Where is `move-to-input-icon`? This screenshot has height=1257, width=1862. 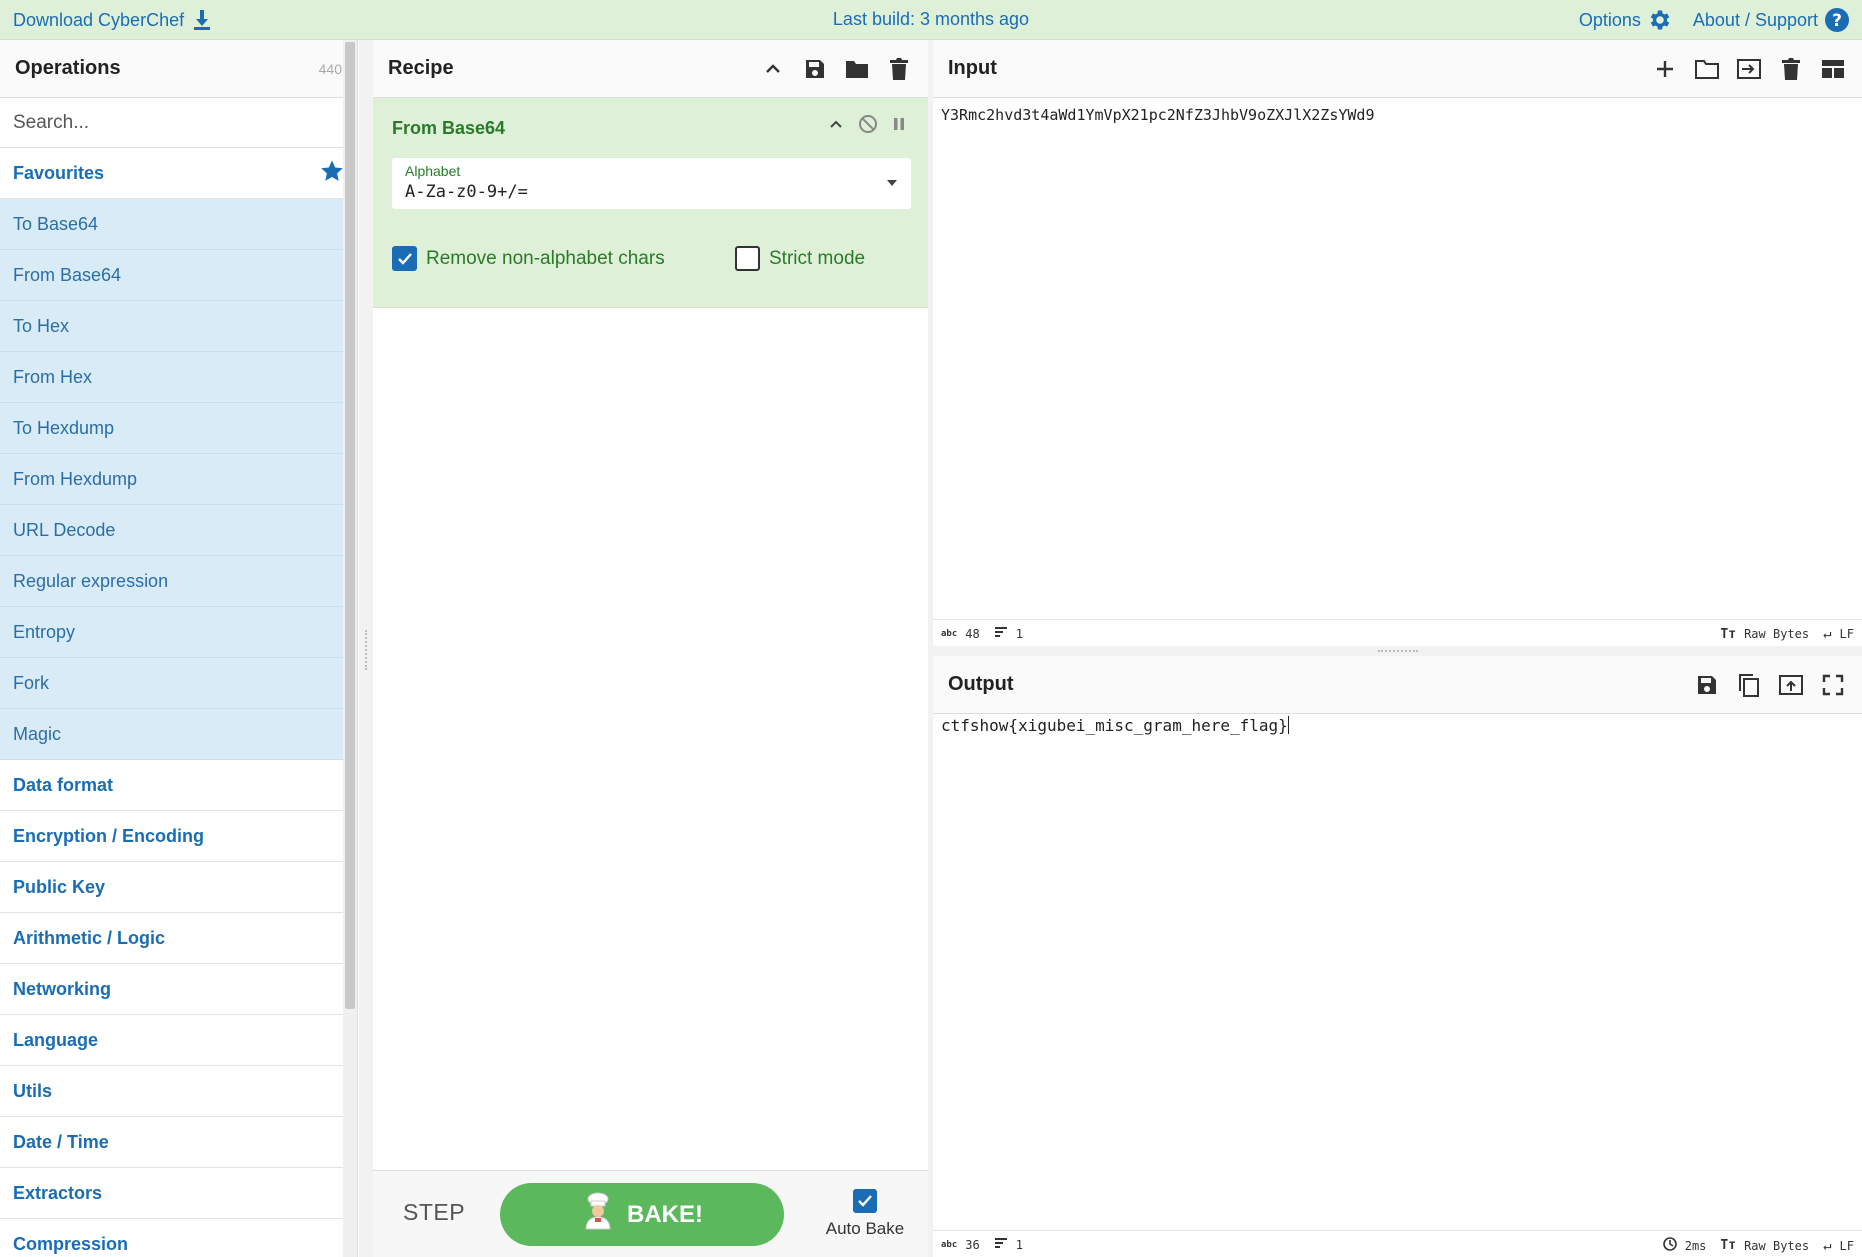 move-to-input-icon is located at coordinates (1791, 684).